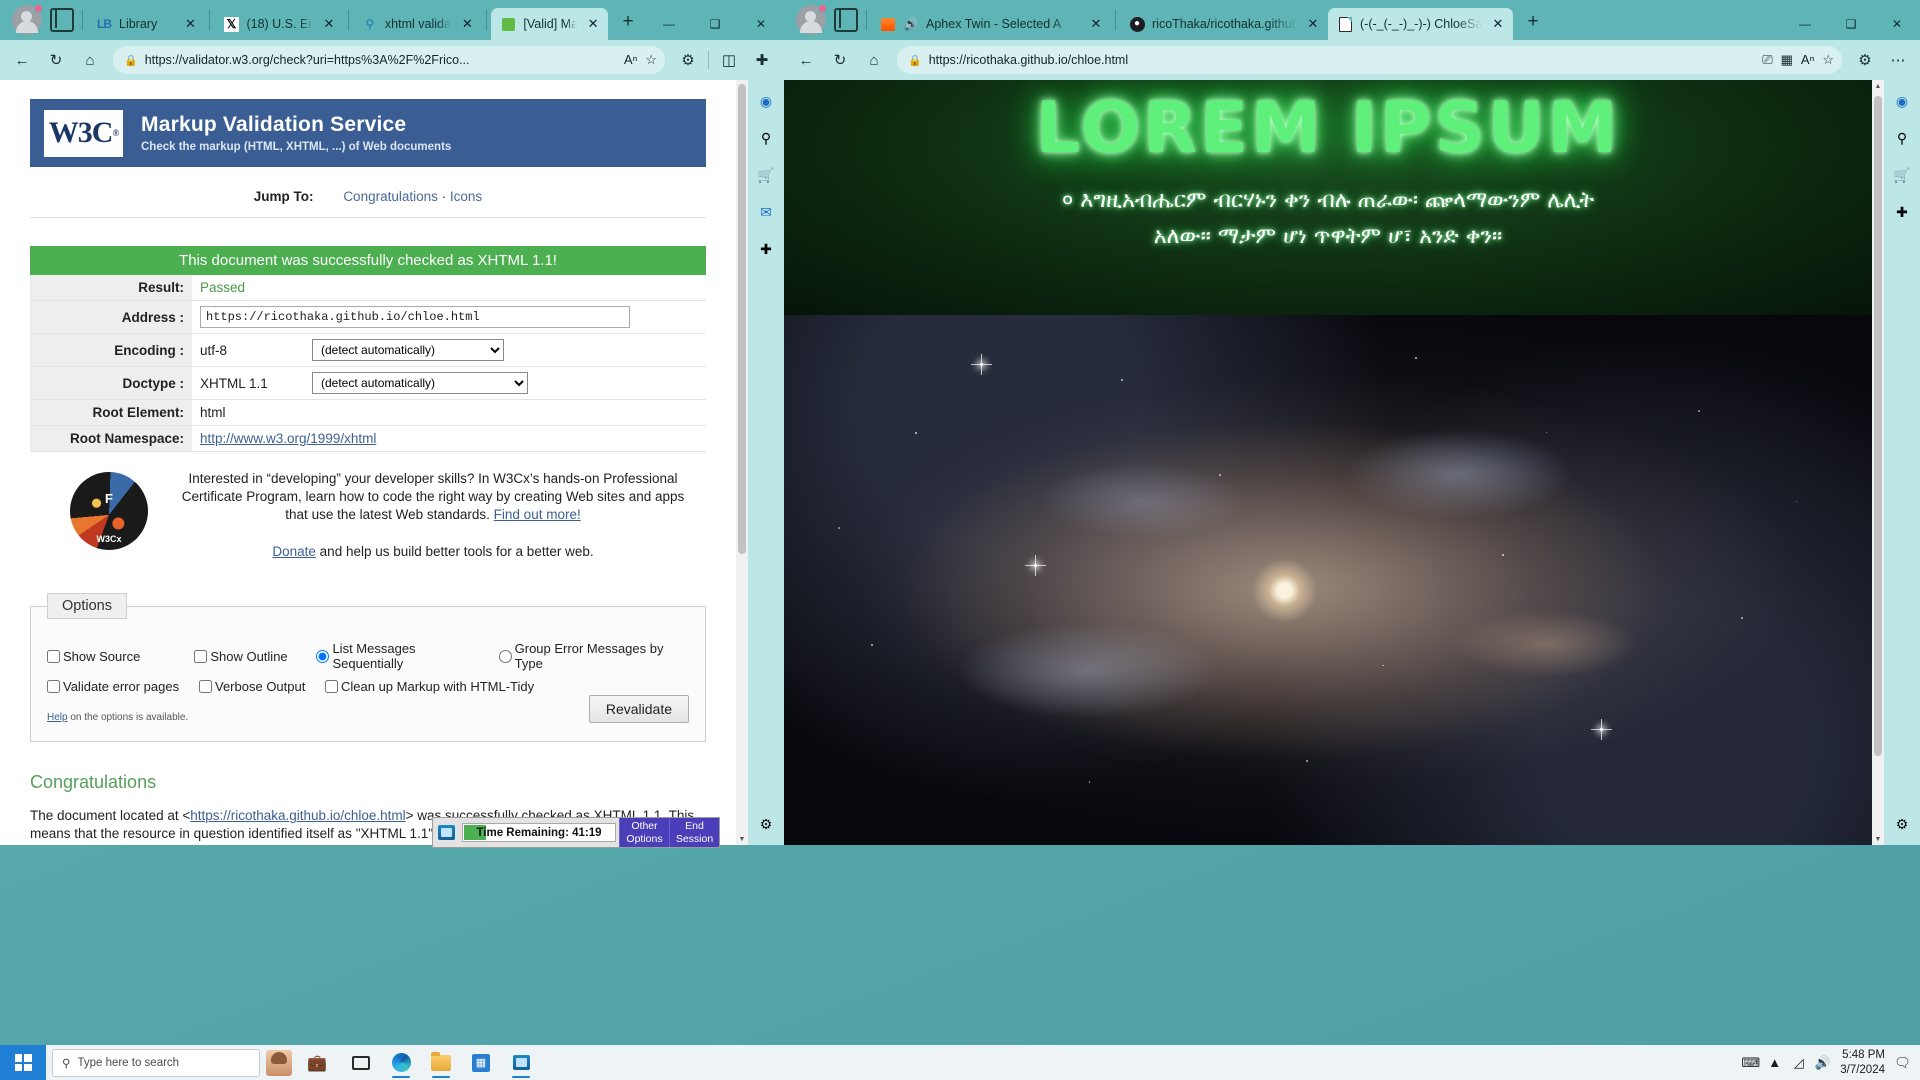 The image size is (1920, 1080). Describe the element at coordinates (729, 60) in the screenshot. I see `split-screen-icon: ◫` at that location.